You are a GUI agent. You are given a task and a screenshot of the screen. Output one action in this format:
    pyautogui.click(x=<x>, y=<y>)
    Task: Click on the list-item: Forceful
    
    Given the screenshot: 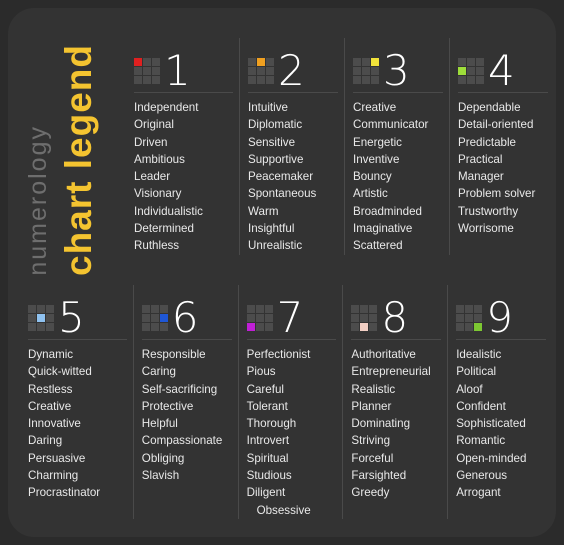 What is the action you would take?
    pyautogui.click(x=372, y=458)
    